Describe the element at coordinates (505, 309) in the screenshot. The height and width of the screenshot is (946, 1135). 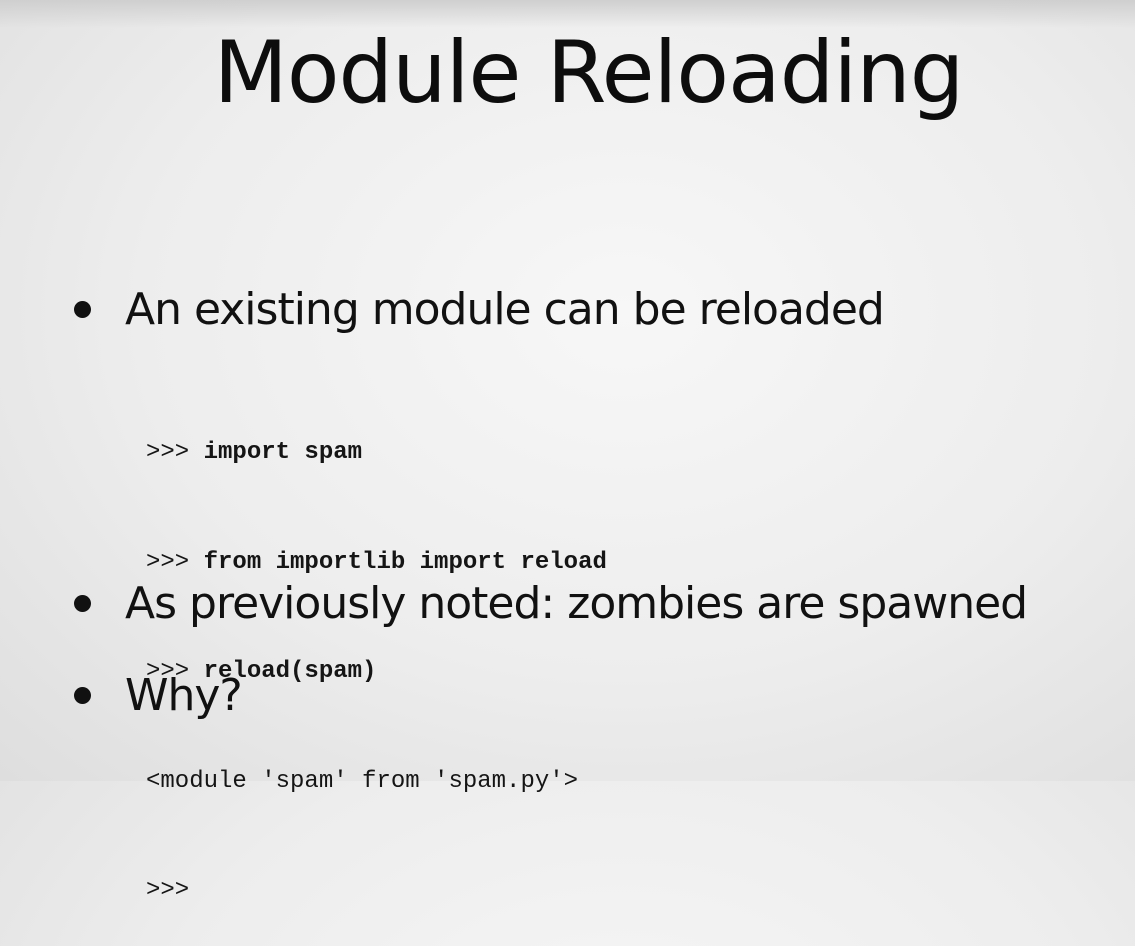
I see `bullet-text: An existing module can be reloaded` at that location.